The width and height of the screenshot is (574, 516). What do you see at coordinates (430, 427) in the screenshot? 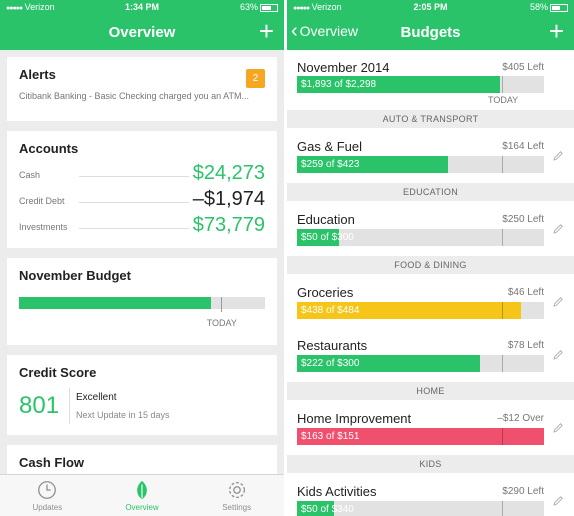
I see `budget-row: Home Improvement –$12 Over $163 of $151` at bounding box center [430, 427].